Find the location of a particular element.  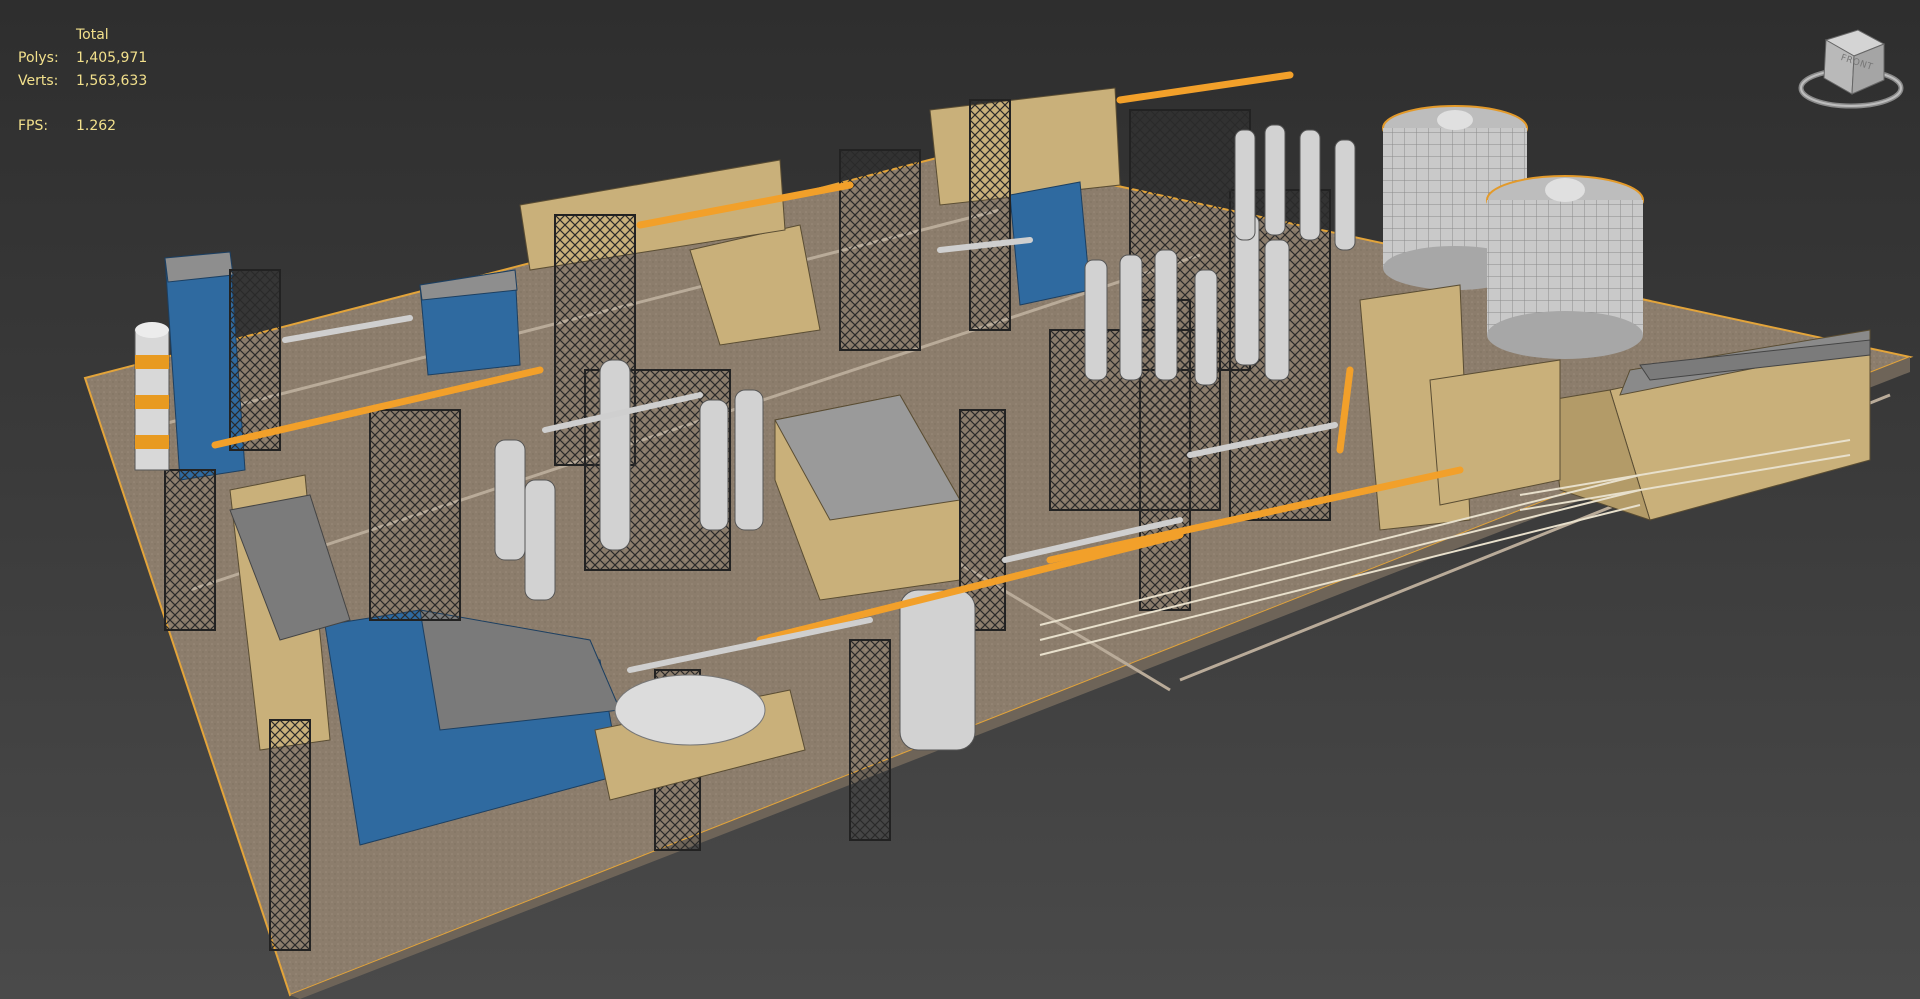

chimney-stack is located at coordinates (152, 396).